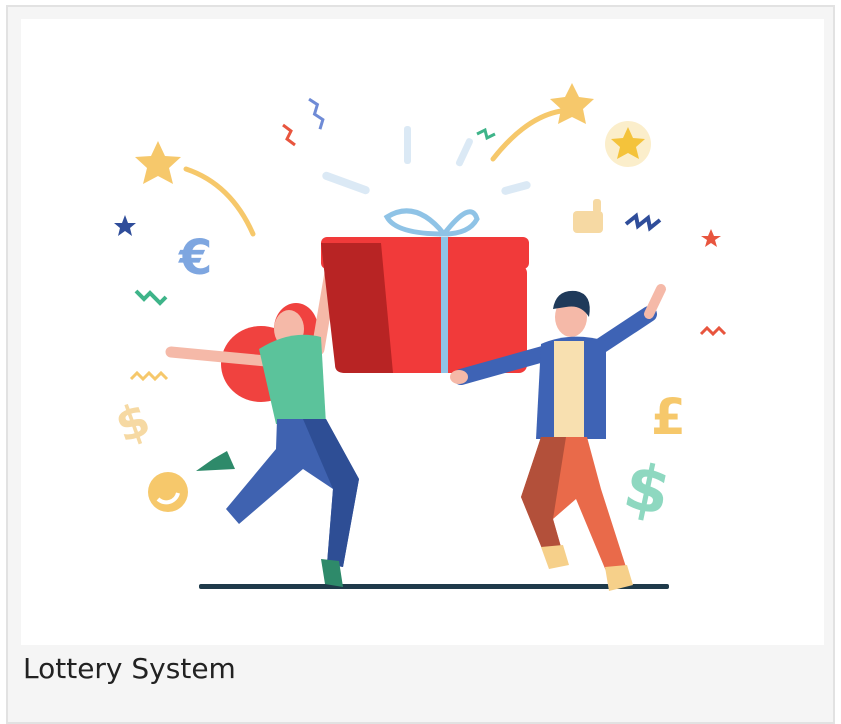 This screenshot has width=841, height=724. What do you see at coordinates (668, 417) in the screenshot?
I see `pound-icon: £` at bounding box center [668, 417].